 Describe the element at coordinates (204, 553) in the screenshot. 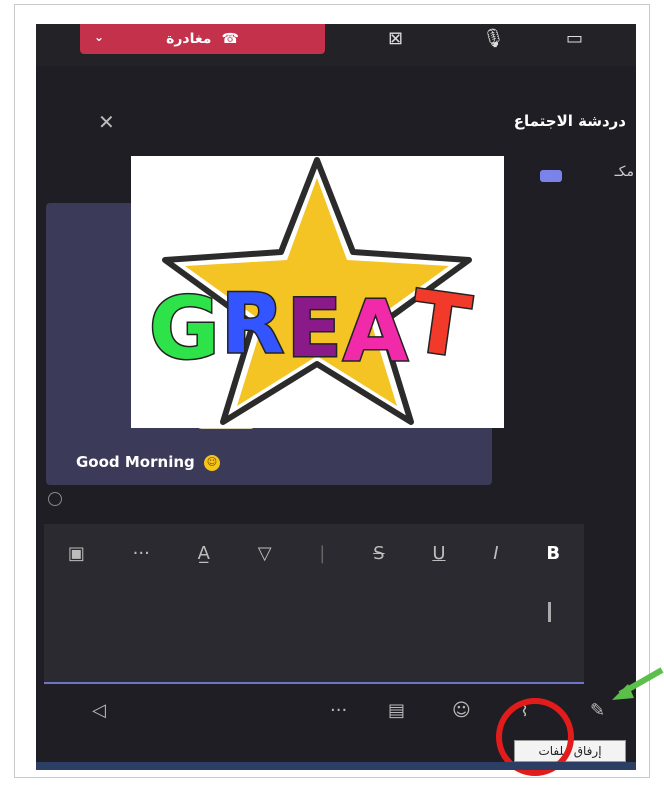

I see `font-color-icon: A̲` at that location.